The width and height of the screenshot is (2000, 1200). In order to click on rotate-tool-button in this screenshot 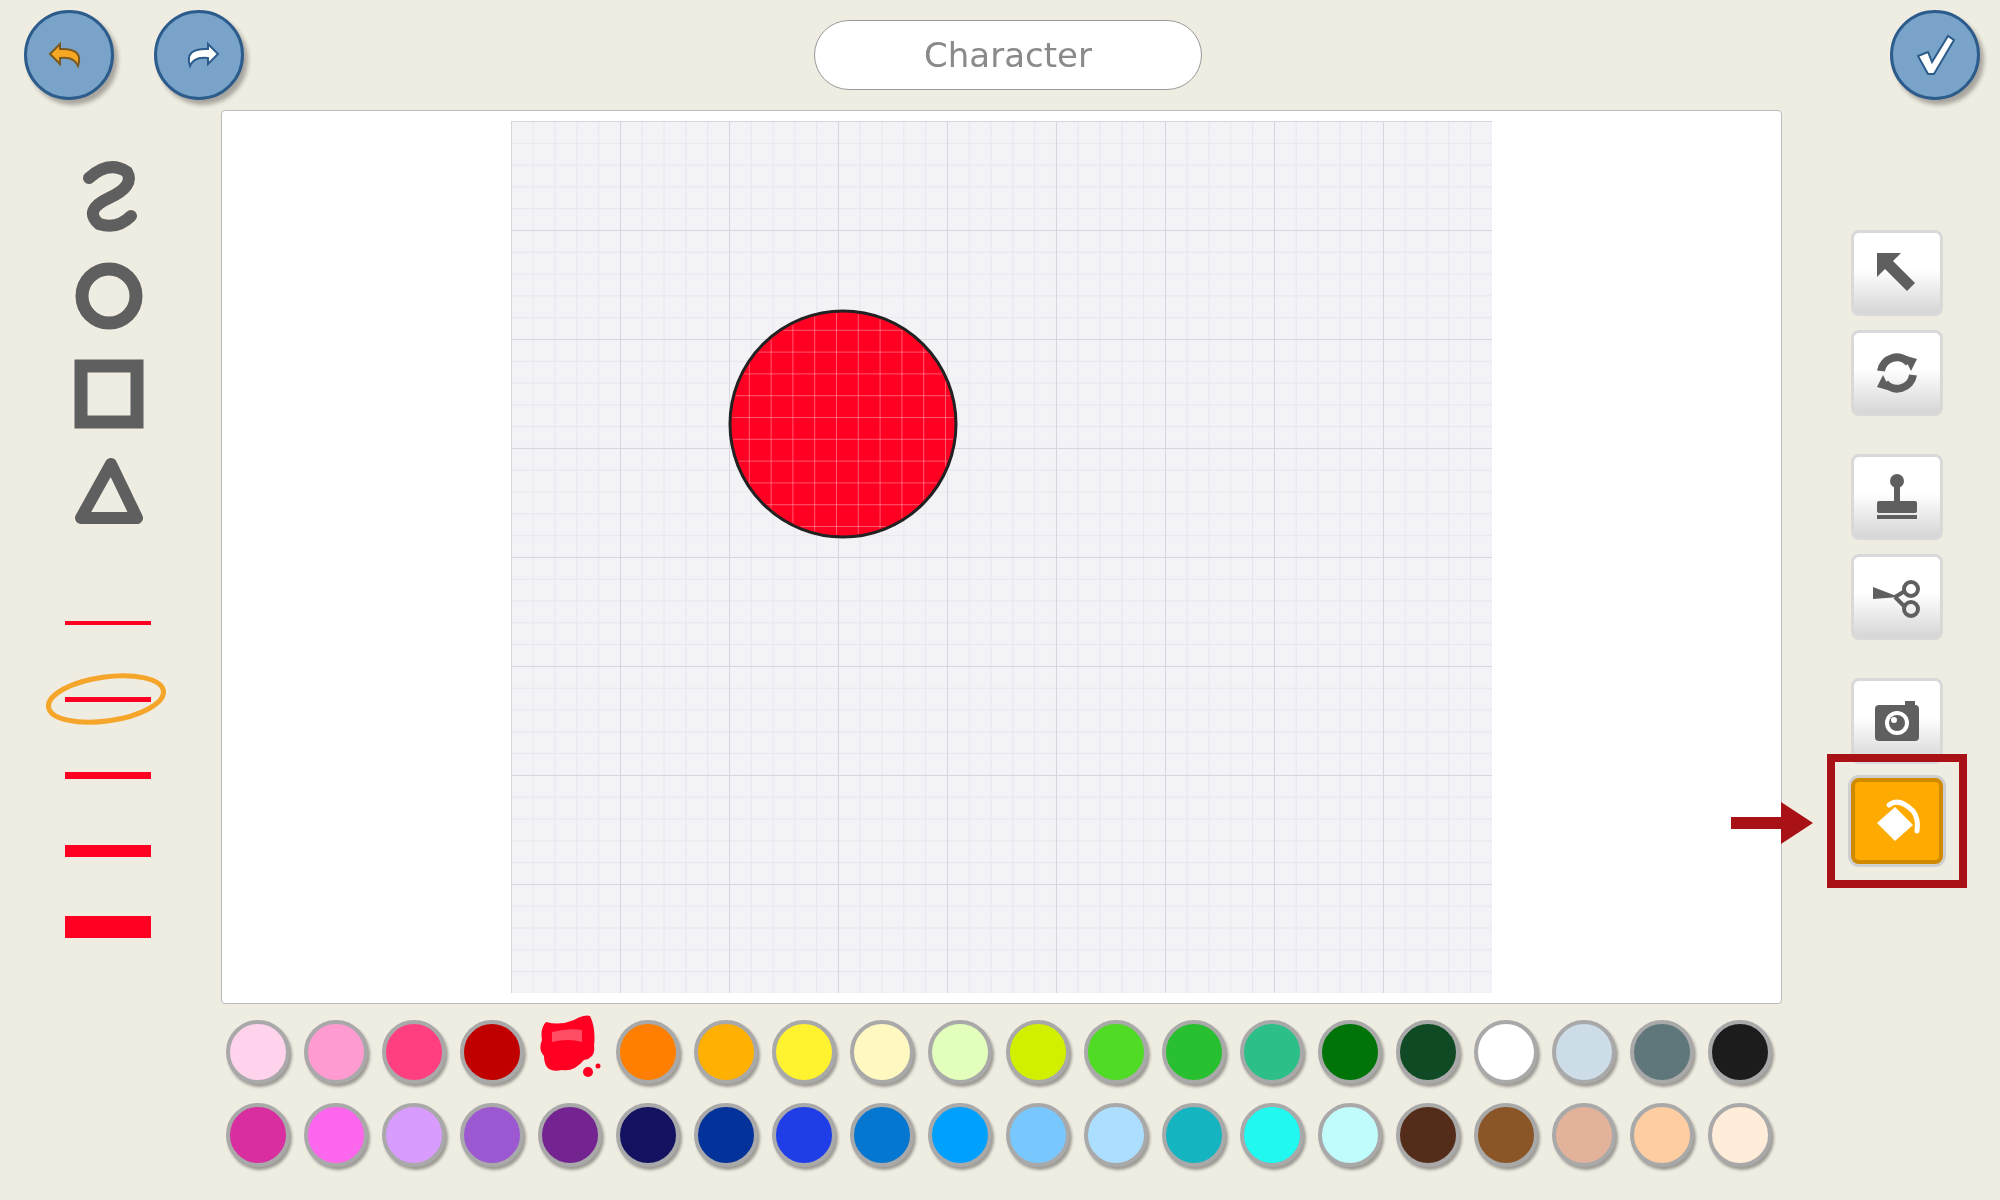, I will do `click(1897, 373)`.